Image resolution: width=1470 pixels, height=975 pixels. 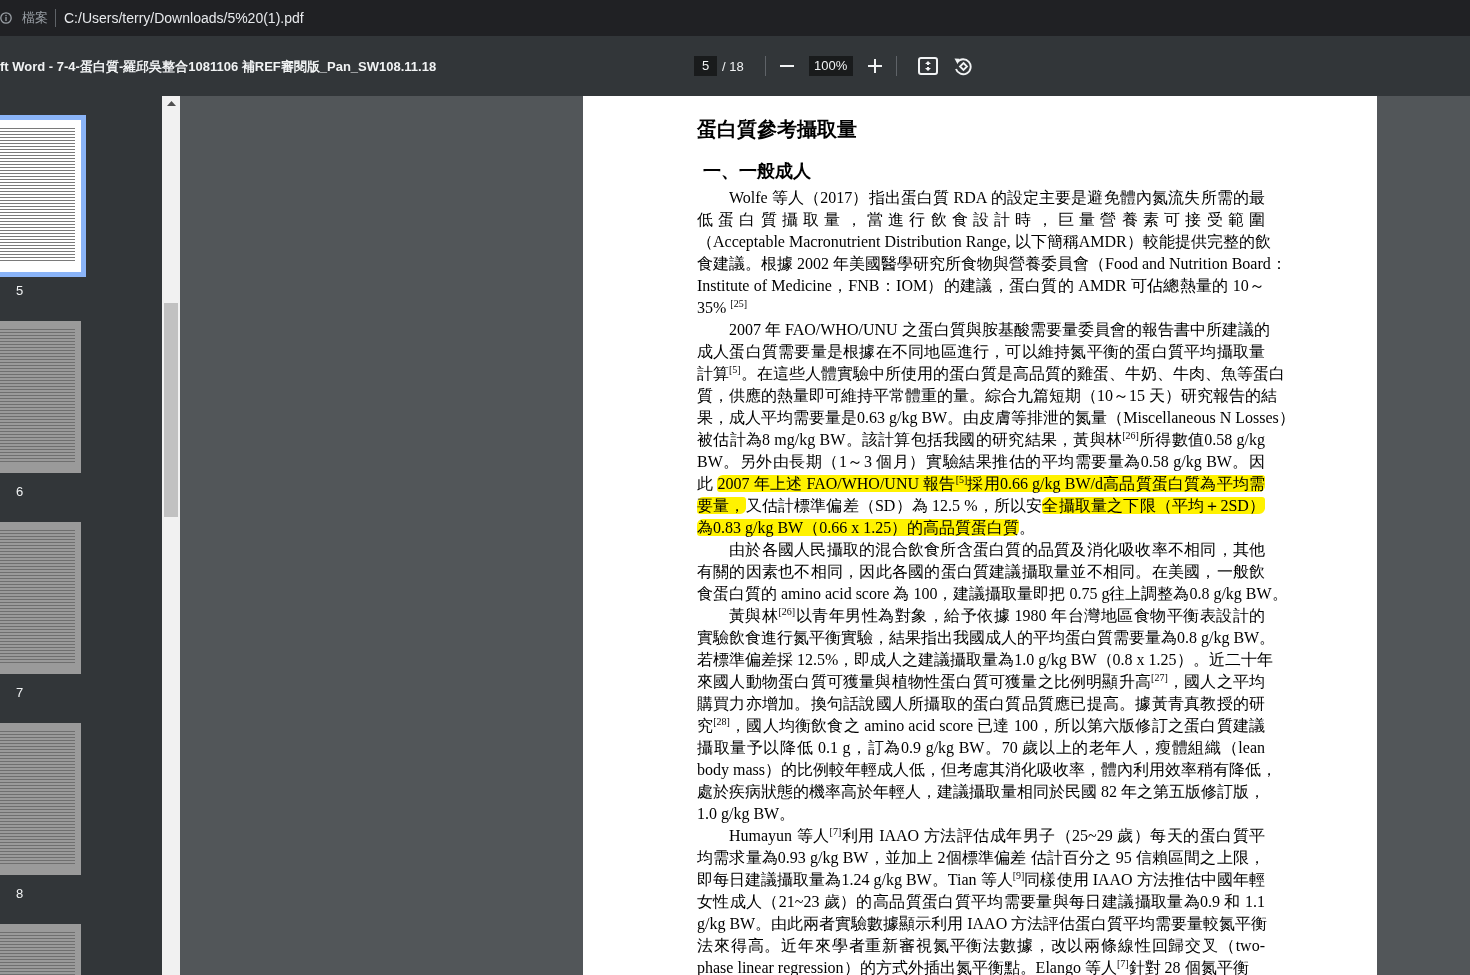 I want to click on minus-icon, so click(x=786, y=66).